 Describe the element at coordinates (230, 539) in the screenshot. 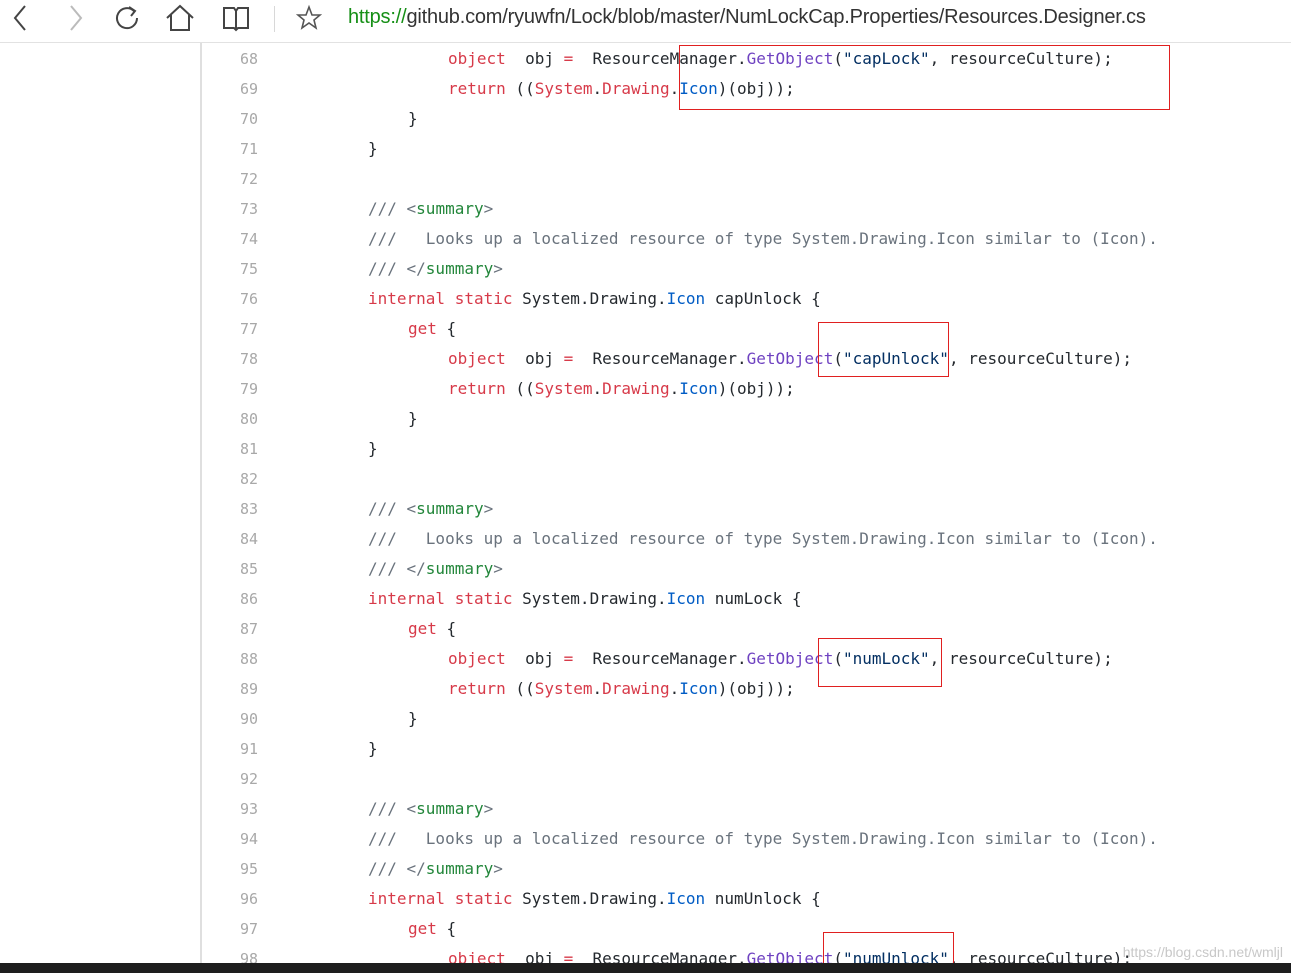

I see `line-number: 84` at that location.